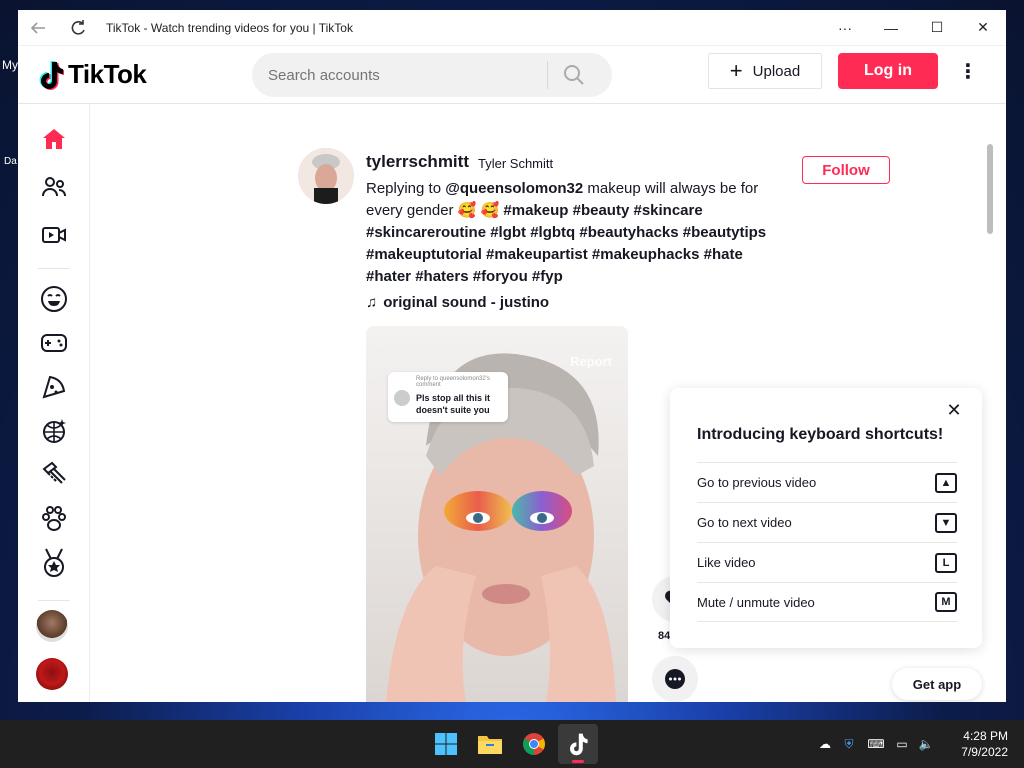  Describe the element at coordinates (417, 162) in the screenshot. I see `creator-username: tylerrschmitt` at that location.